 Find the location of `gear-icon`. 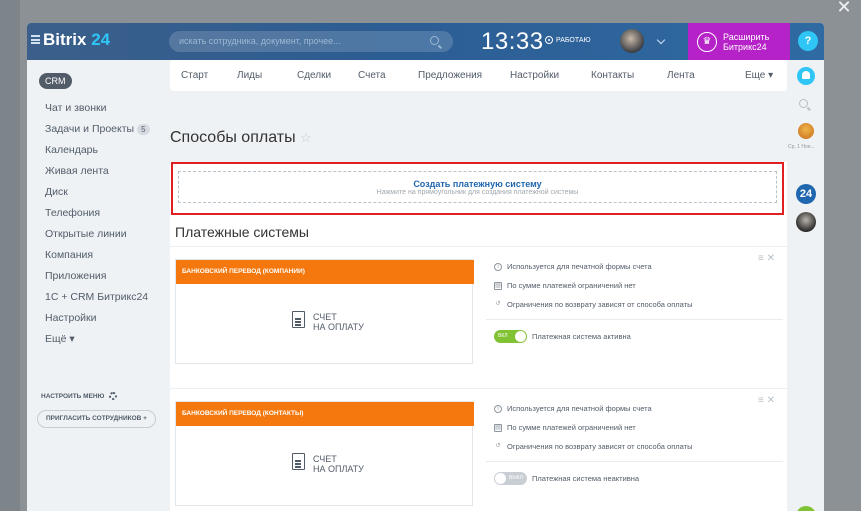

gear-icon is located at coordinates (113, 396).